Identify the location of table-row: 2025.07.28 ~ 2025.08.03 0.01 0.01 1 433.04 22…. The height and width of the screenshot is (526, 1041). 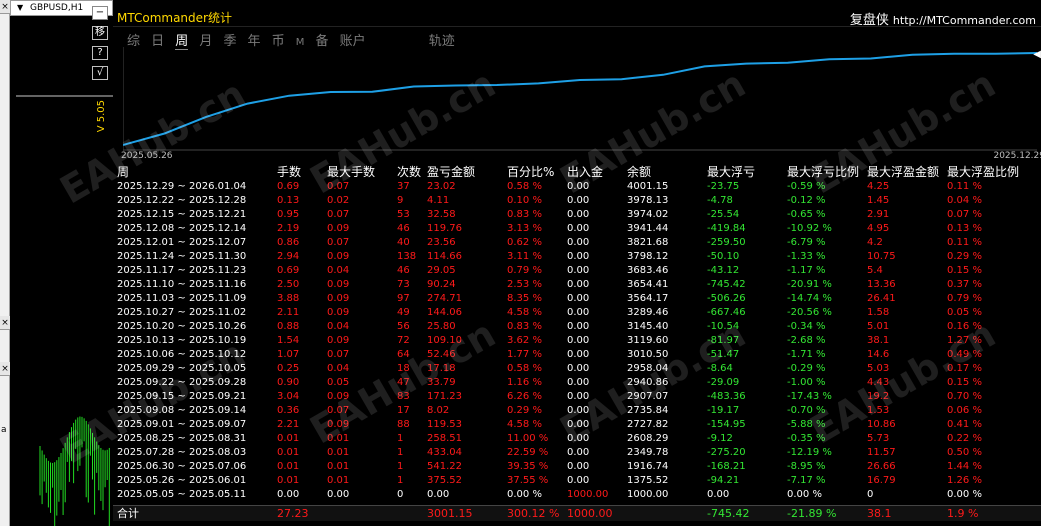
(577, 453).